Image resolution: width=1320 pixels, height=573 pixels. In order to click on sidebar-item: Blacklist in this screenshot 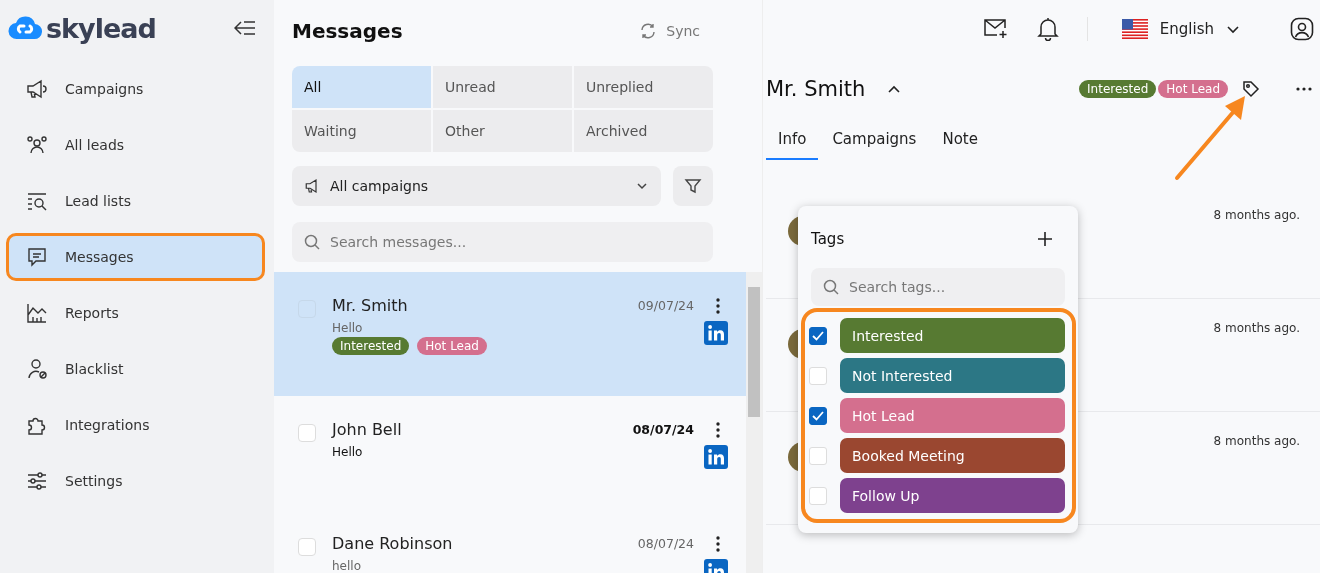, I will do `click(135, 369)`.